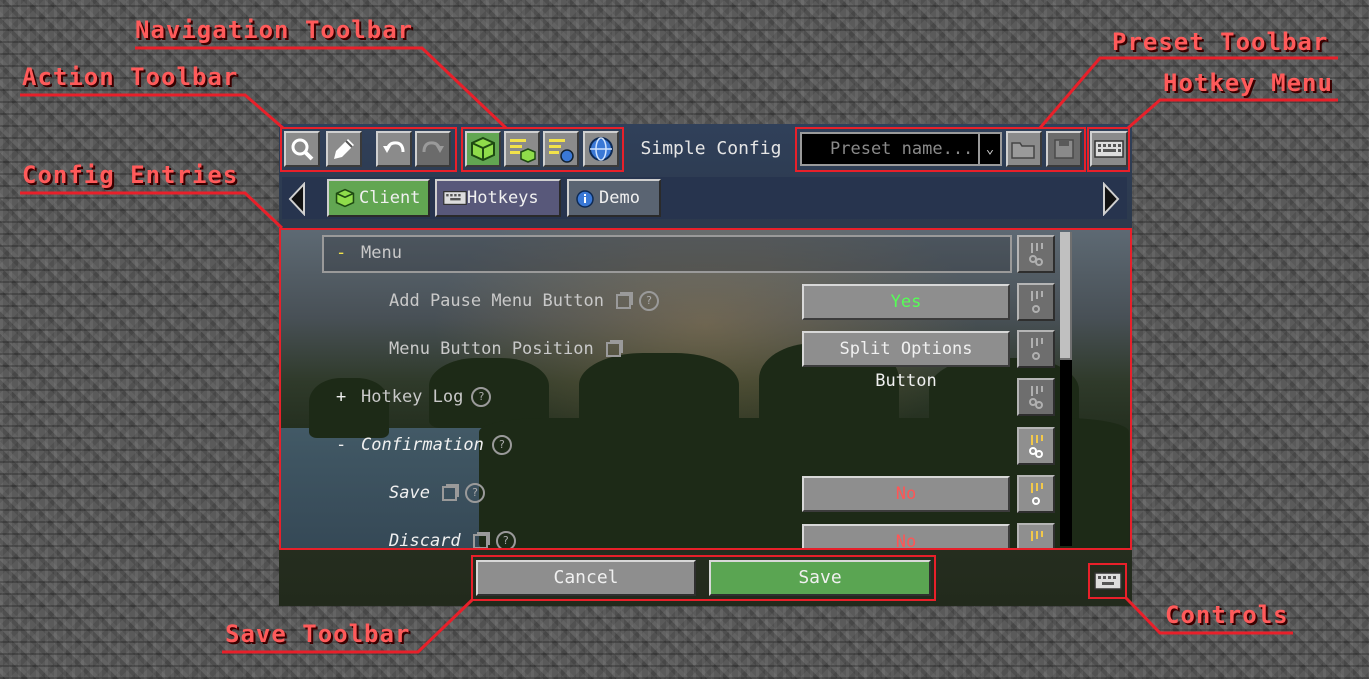  Describe the element at coordinates (503, 198) in the screenshot. I see `tab-hotkeys-label: Hotkeys` at that location.